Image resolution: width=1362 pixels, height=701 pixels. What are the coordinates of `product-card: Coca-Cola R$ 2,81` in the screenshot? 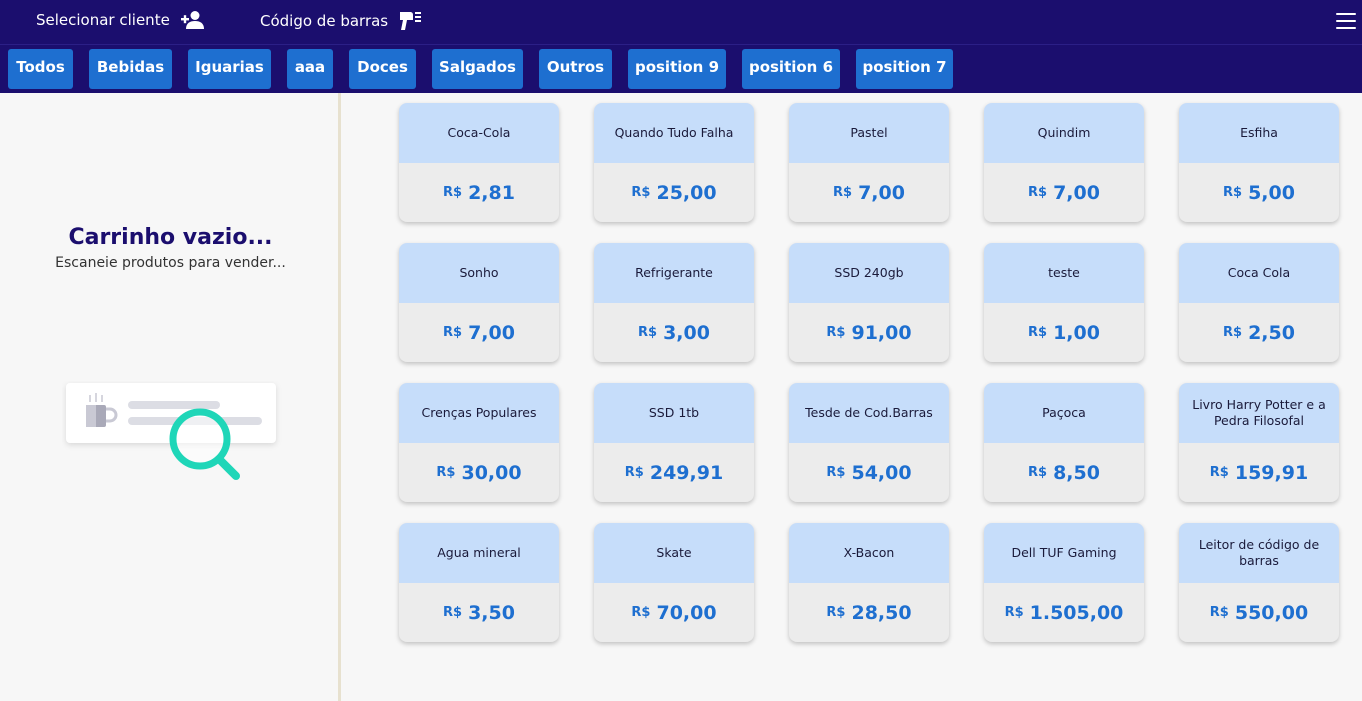 It's located at (479, 162).